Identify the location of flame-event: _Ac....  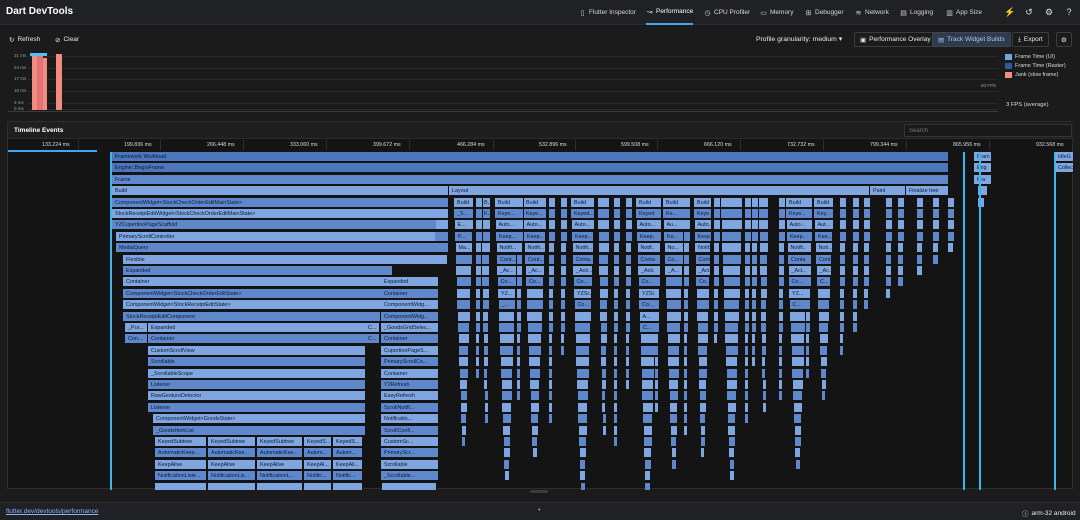
(507, 271).